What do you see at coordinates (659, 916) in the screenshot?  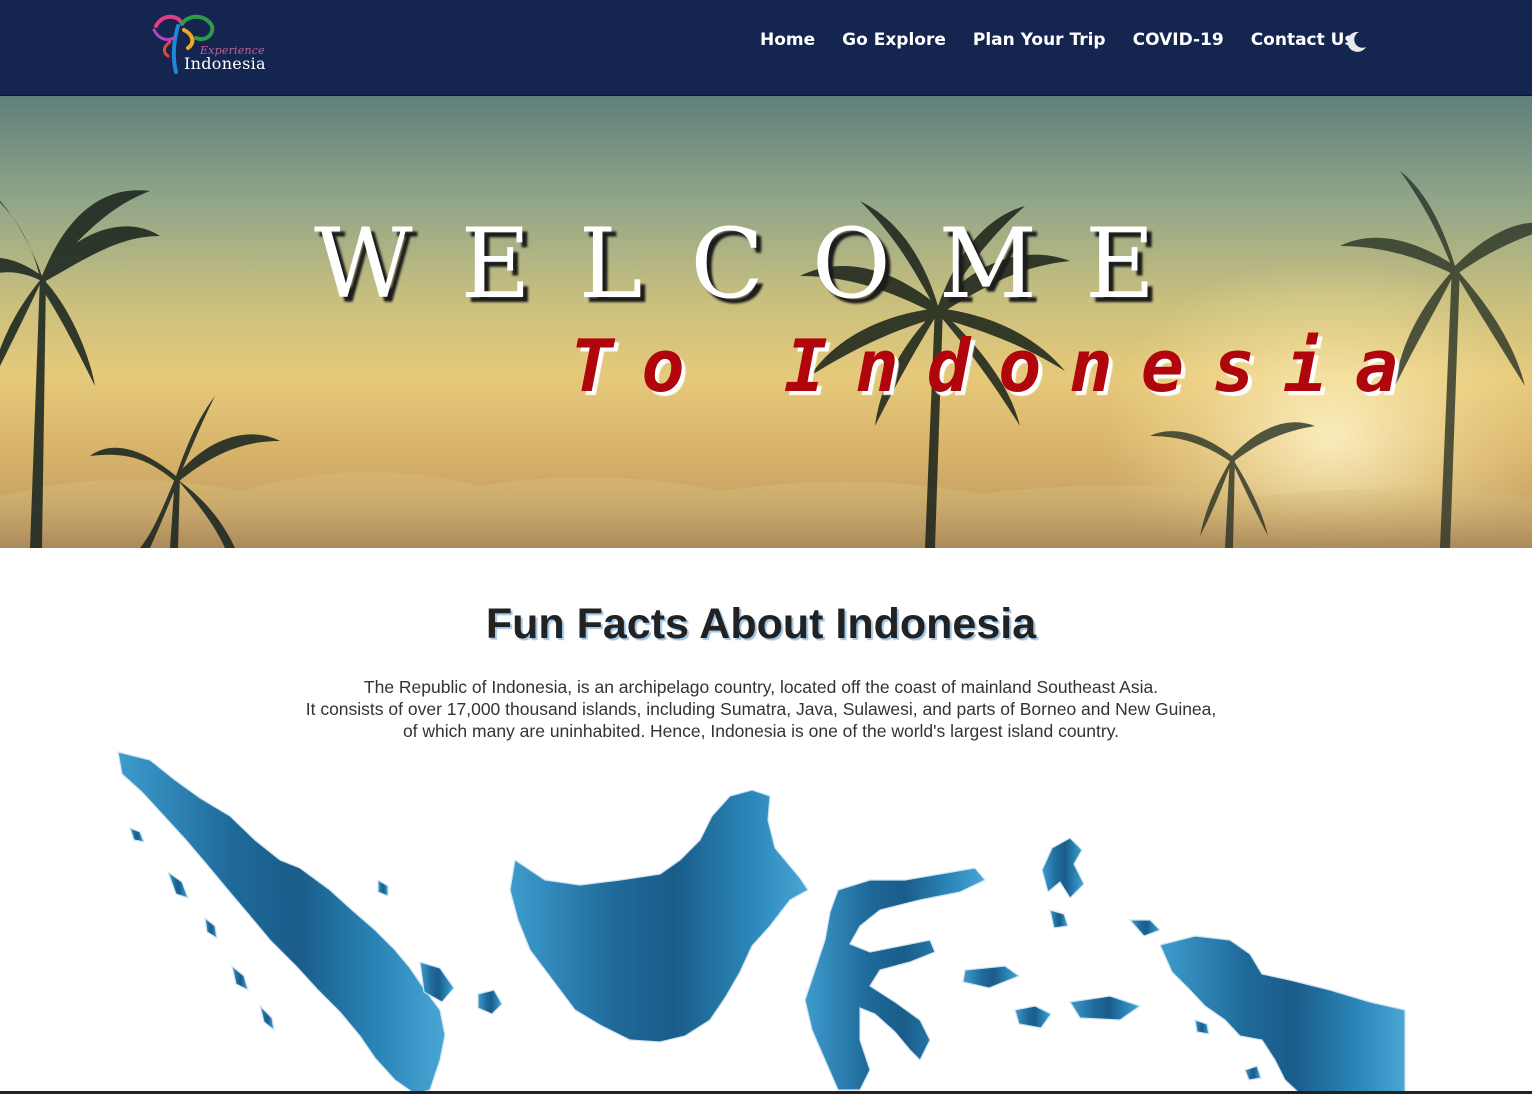 I see `map-region-borneo` at bounding box center [659, 916].